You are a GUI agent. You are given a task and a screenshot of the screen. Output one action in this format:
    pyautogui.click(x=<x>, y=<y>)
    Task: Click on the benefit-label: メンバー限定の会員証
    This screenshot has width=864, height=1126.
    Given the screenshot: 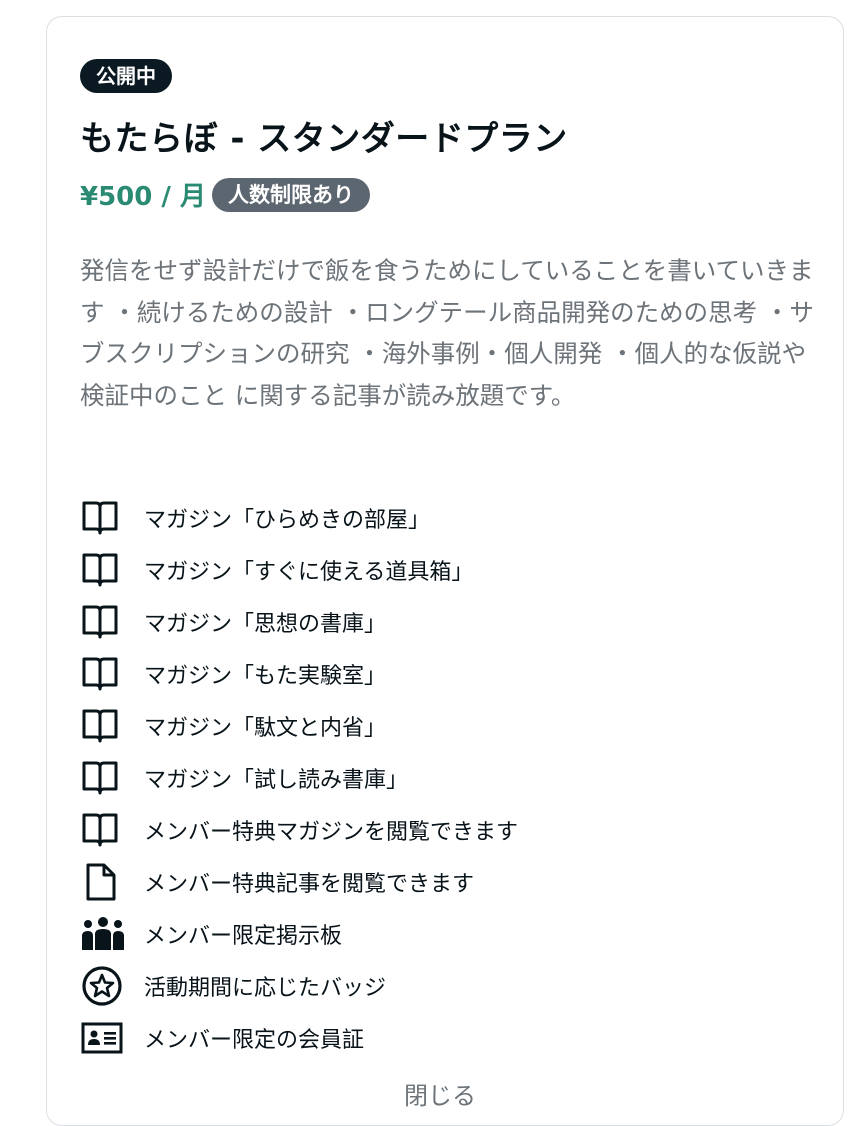 What is the action you would take?
    pyautogui.click(x=254, y=1040)
    